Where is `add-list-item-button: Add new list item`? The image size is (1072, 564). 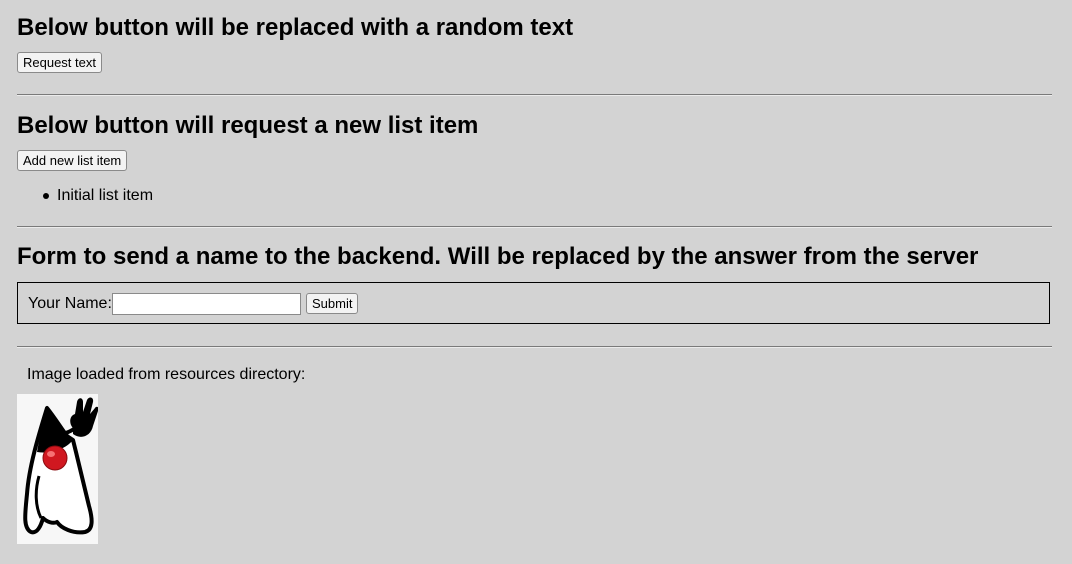 add-list-item-button: Add new list item is located at coordinates (72, 160).